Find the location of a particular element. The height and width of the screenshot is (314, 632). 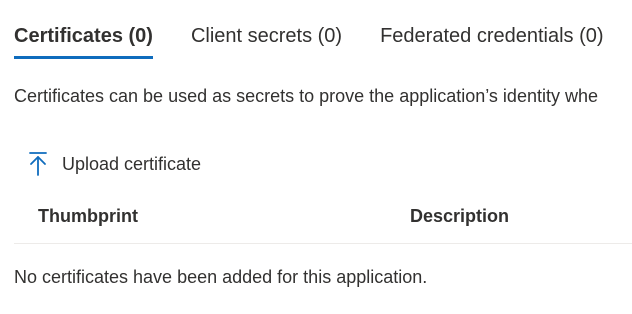

tab-certificates: Certificates (0) is located at coordinates (83, 39).